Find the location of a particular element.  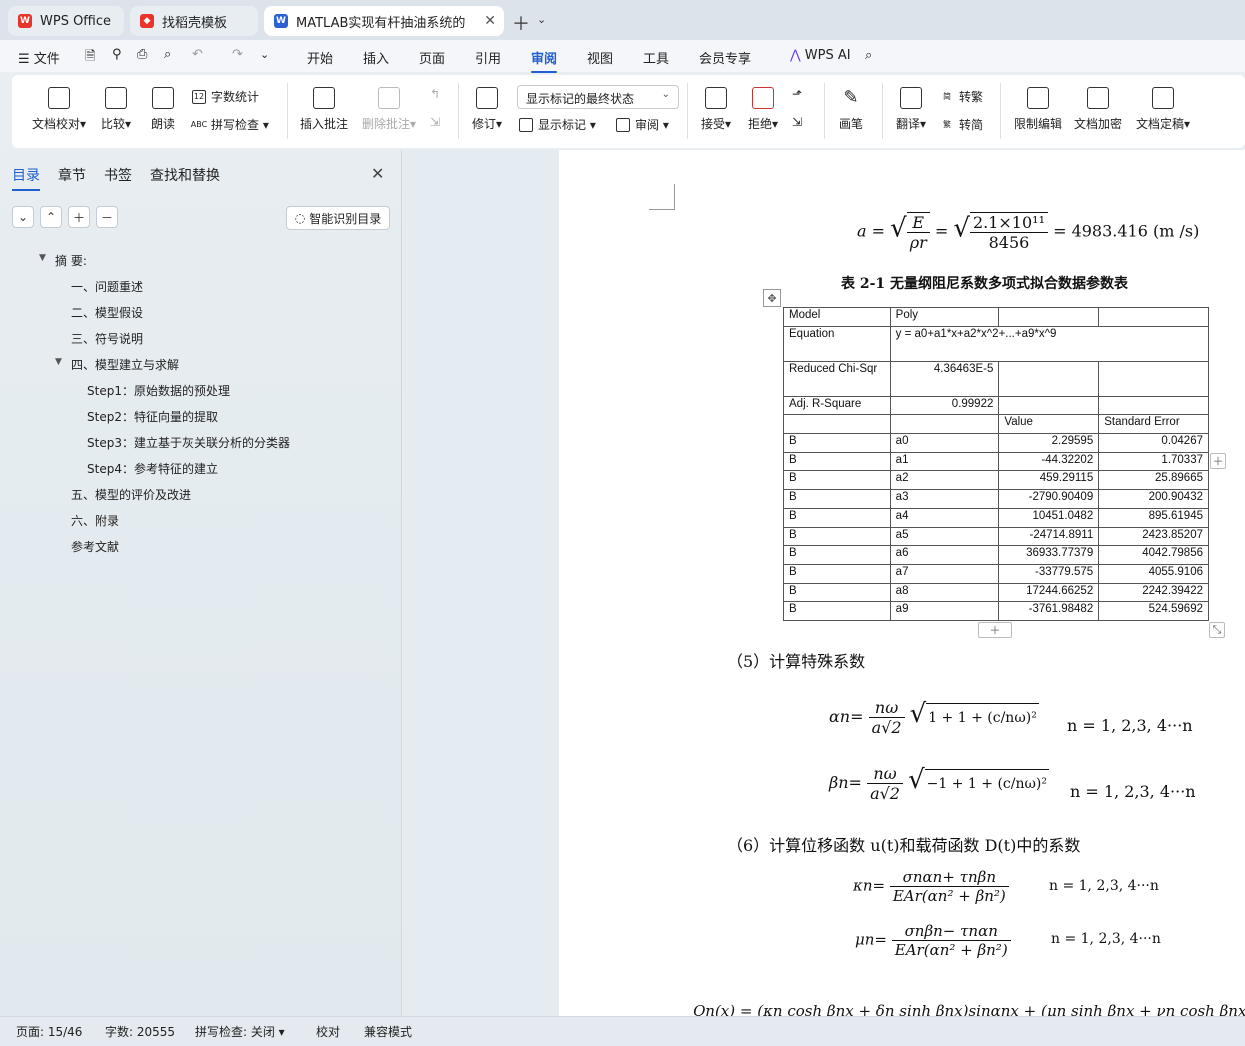

prev-change-icon: ⬏ is located at coordinates (797, 94).